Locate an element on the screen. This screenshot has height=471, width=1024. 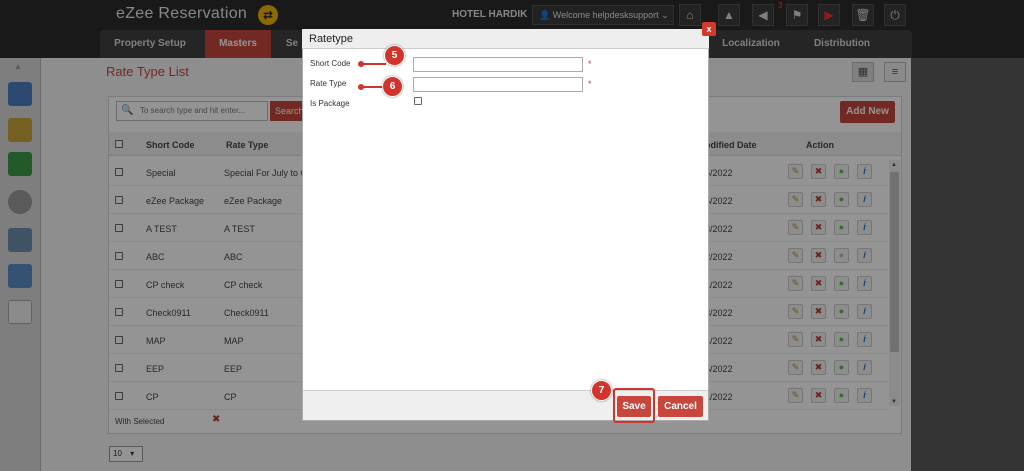
rate-type-input is located at coordinates (498, 84).